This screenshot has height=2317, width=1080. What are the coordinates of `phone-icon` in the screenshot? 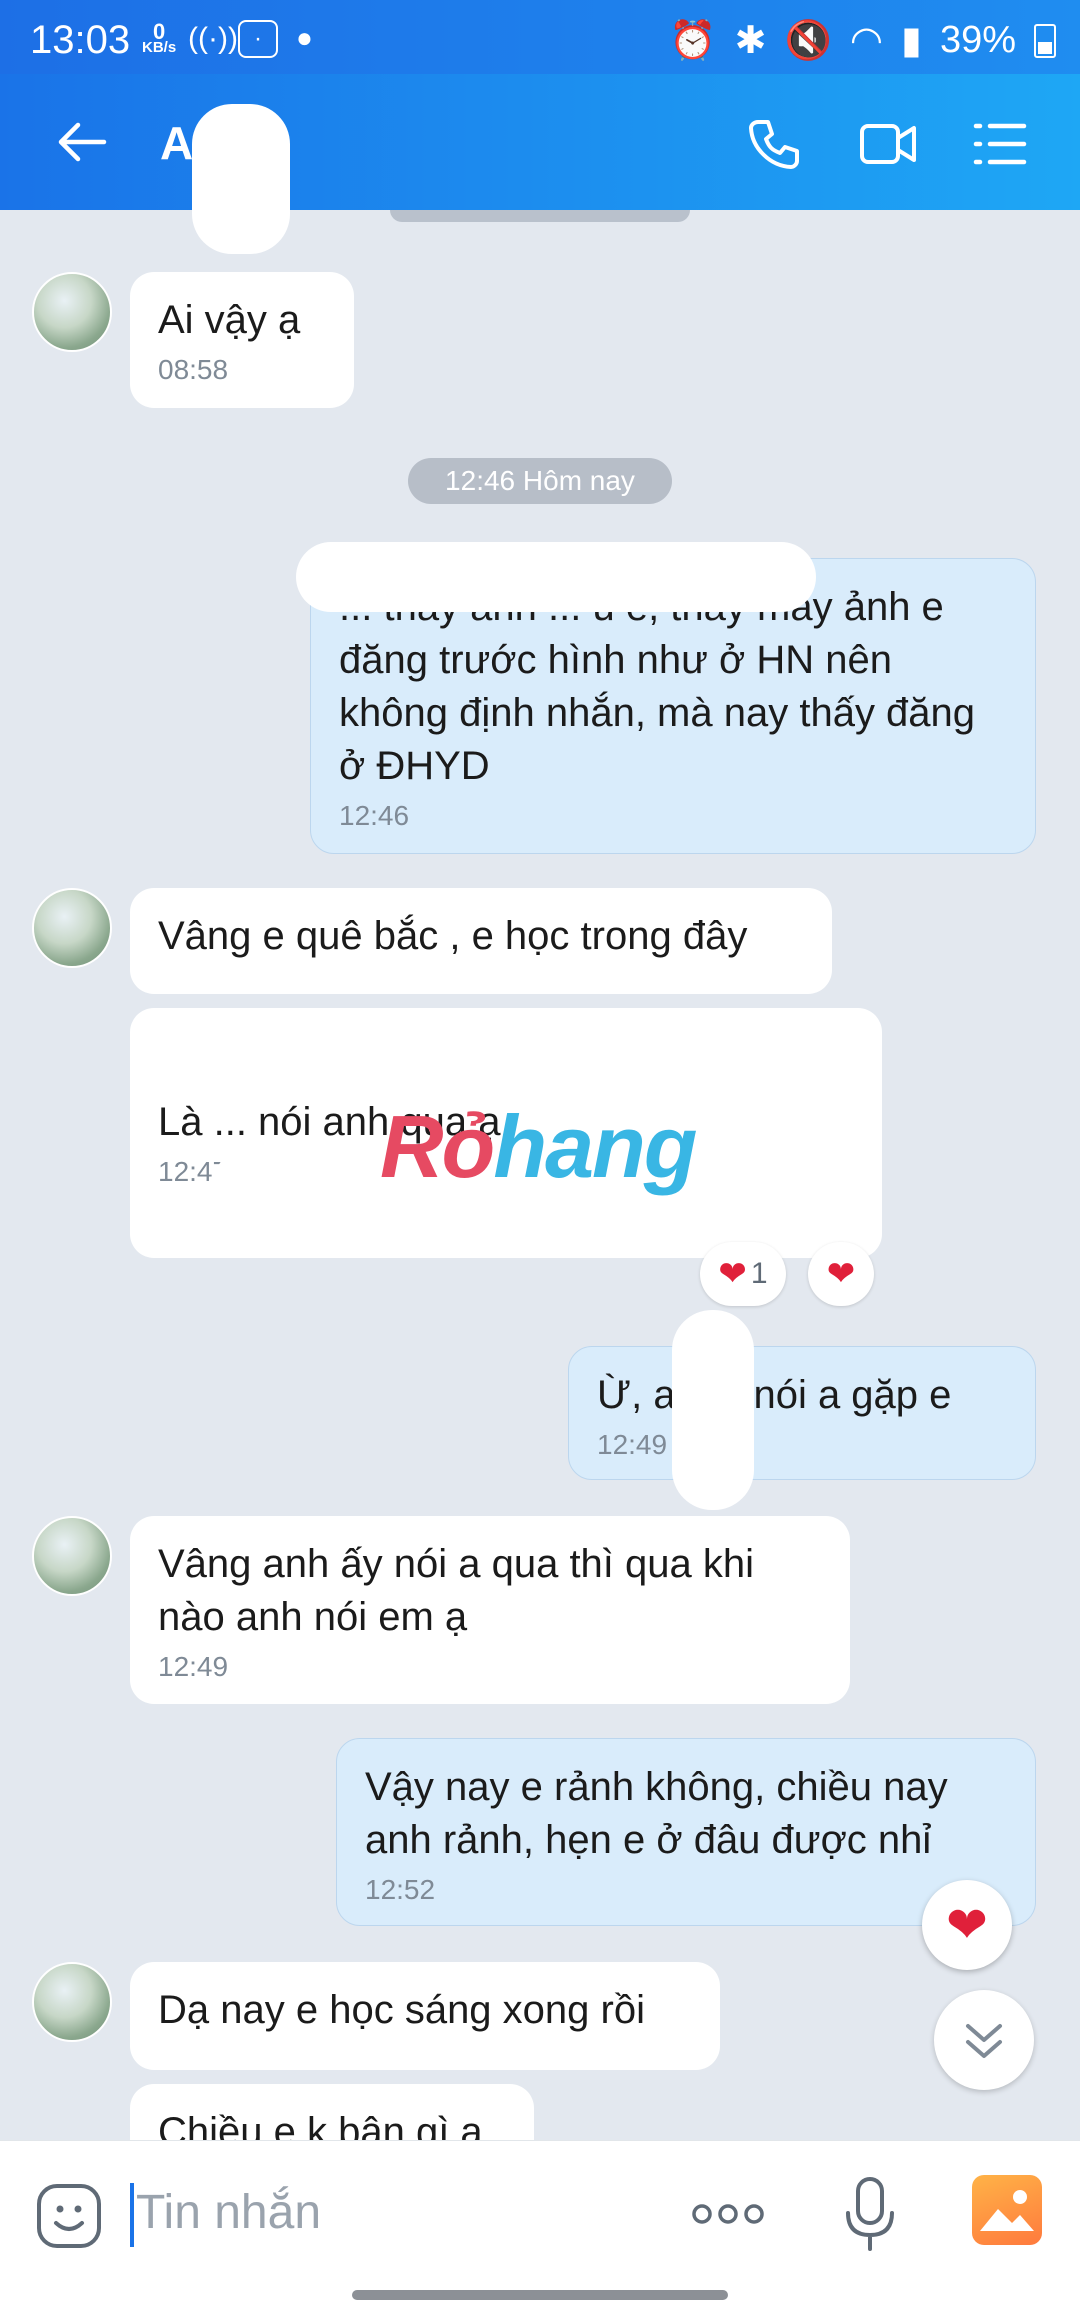 It's located at (774, 144).